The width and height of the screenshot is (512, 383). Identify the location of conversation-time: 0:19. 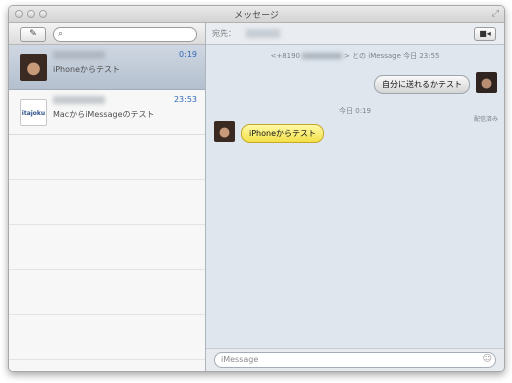
(188, 54).